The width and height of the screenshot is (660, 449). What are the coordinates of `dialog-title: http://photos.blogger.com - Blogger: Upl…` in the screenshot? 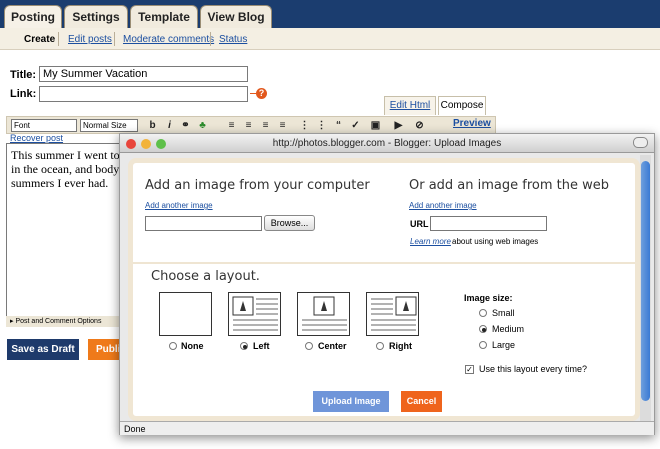 It's located at (387, 143).